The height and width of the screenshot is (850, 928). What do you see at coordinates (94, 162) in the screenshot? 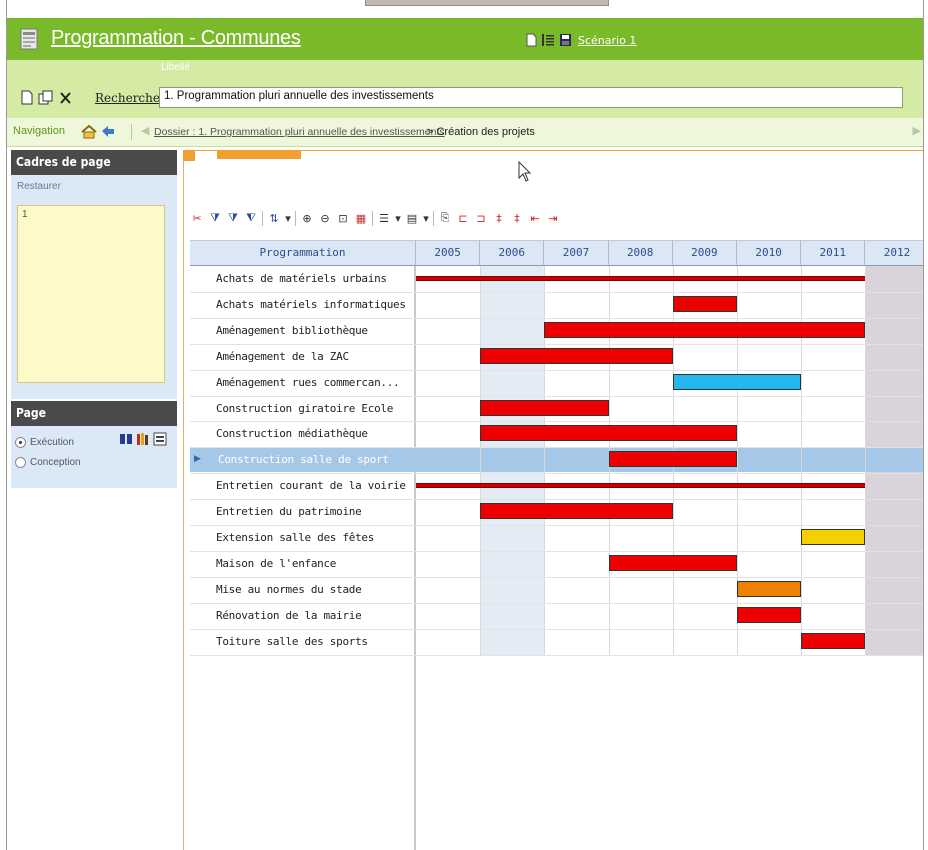
I see `cadres-header: Cadres de page` at bounding box center [94, 162].